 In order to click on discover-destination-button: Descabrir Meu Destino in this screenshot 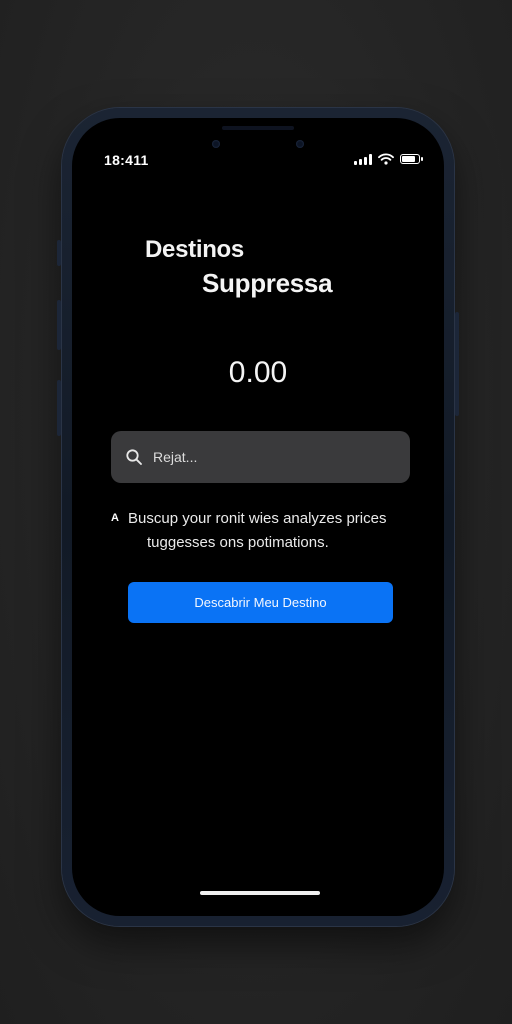, I will do `click(260, 602)`.